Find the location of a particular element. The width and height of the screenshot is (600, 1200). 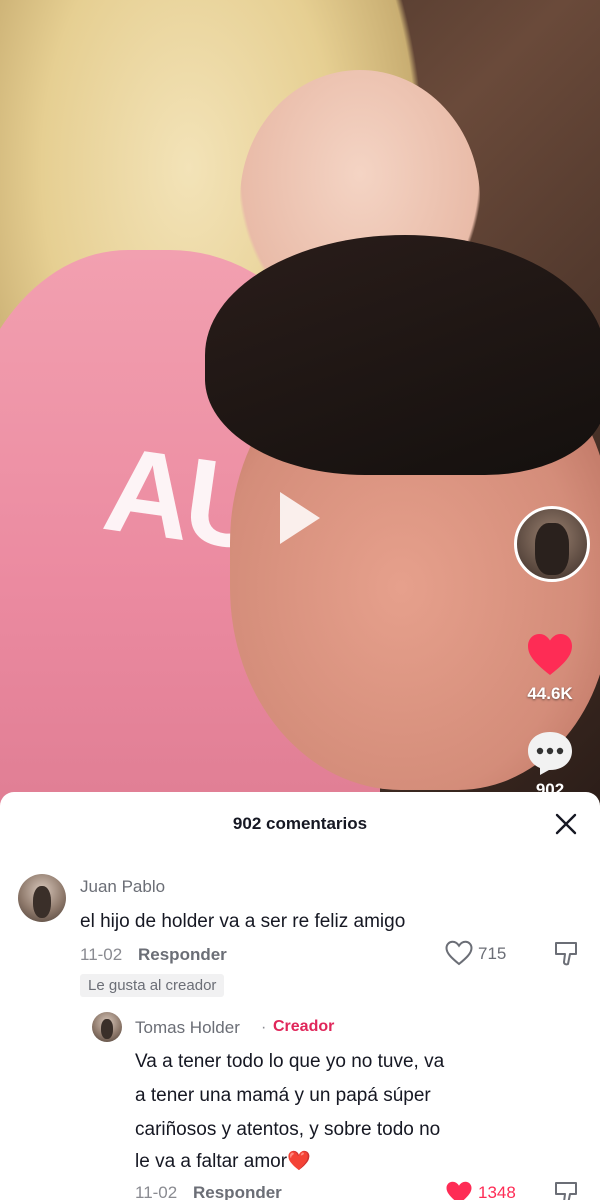

reply-author-avatar is located at coordinates (107, 1027).